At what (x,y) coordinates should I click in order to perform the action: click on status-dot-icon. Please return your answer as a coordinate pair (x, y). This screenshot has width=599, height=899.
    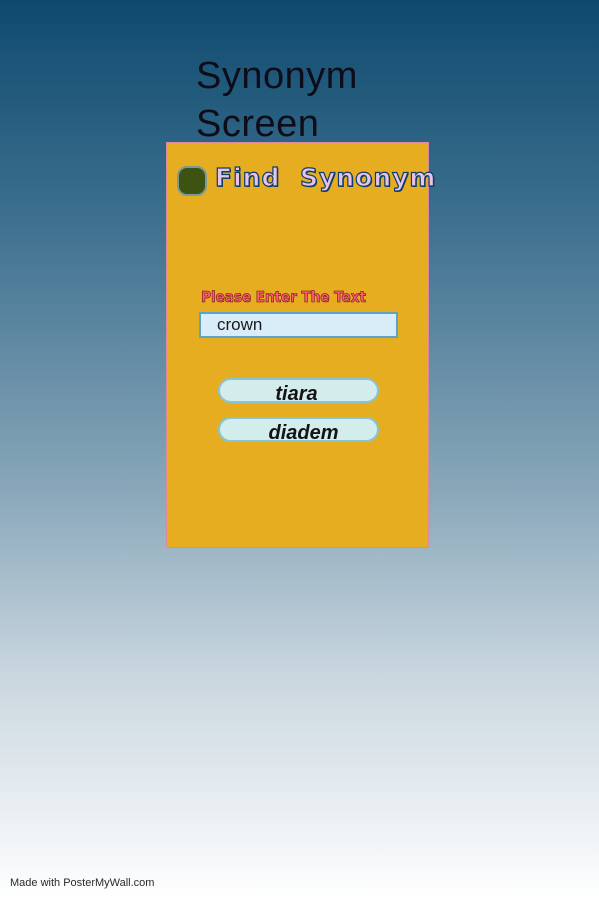
    Looking at the image, I should click on (192, 181).